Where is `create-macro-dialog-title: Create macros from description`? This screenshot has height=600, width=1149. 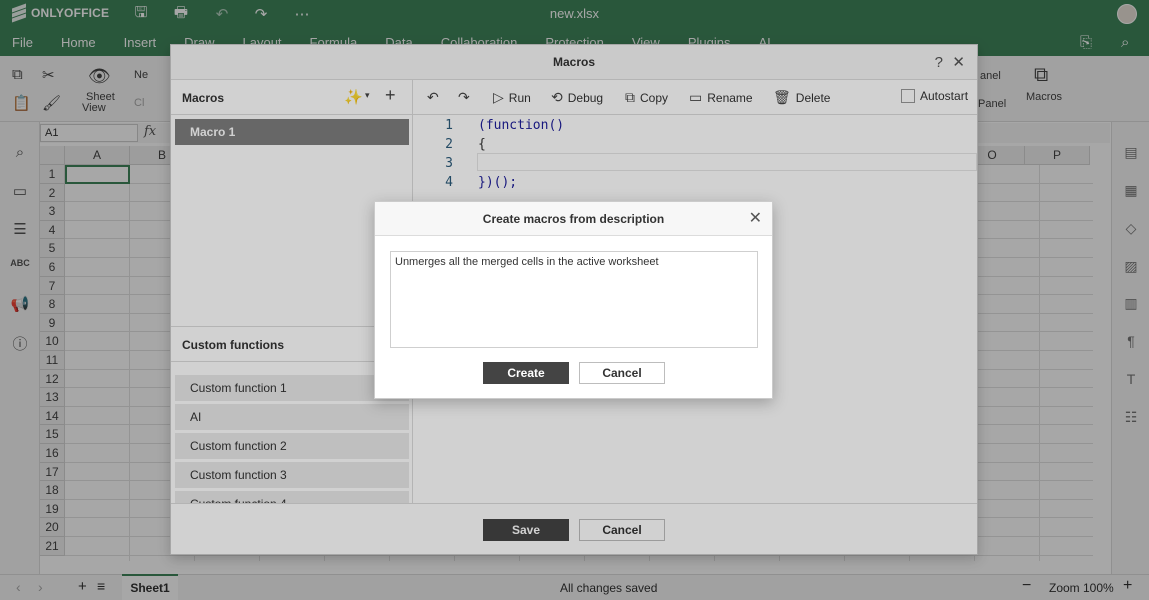
create-macro-dialog-title: Create macros from description is located at coordinates (573, 219).